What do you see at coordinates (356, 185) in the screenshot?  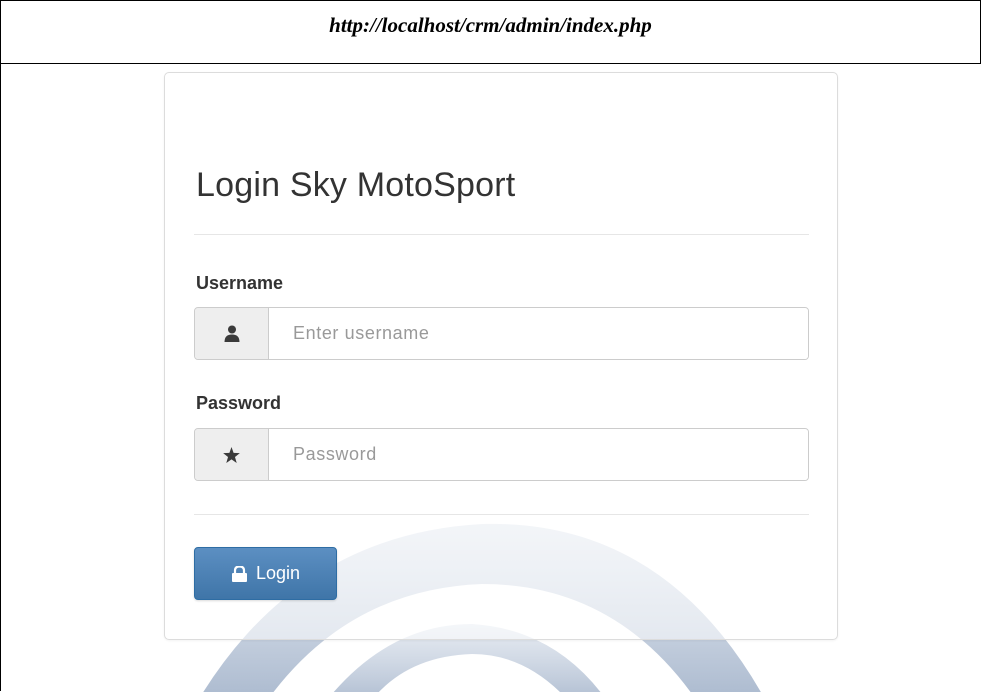 I see `login-title: Login Sky MotoSport` at bounding box center [356, 185].